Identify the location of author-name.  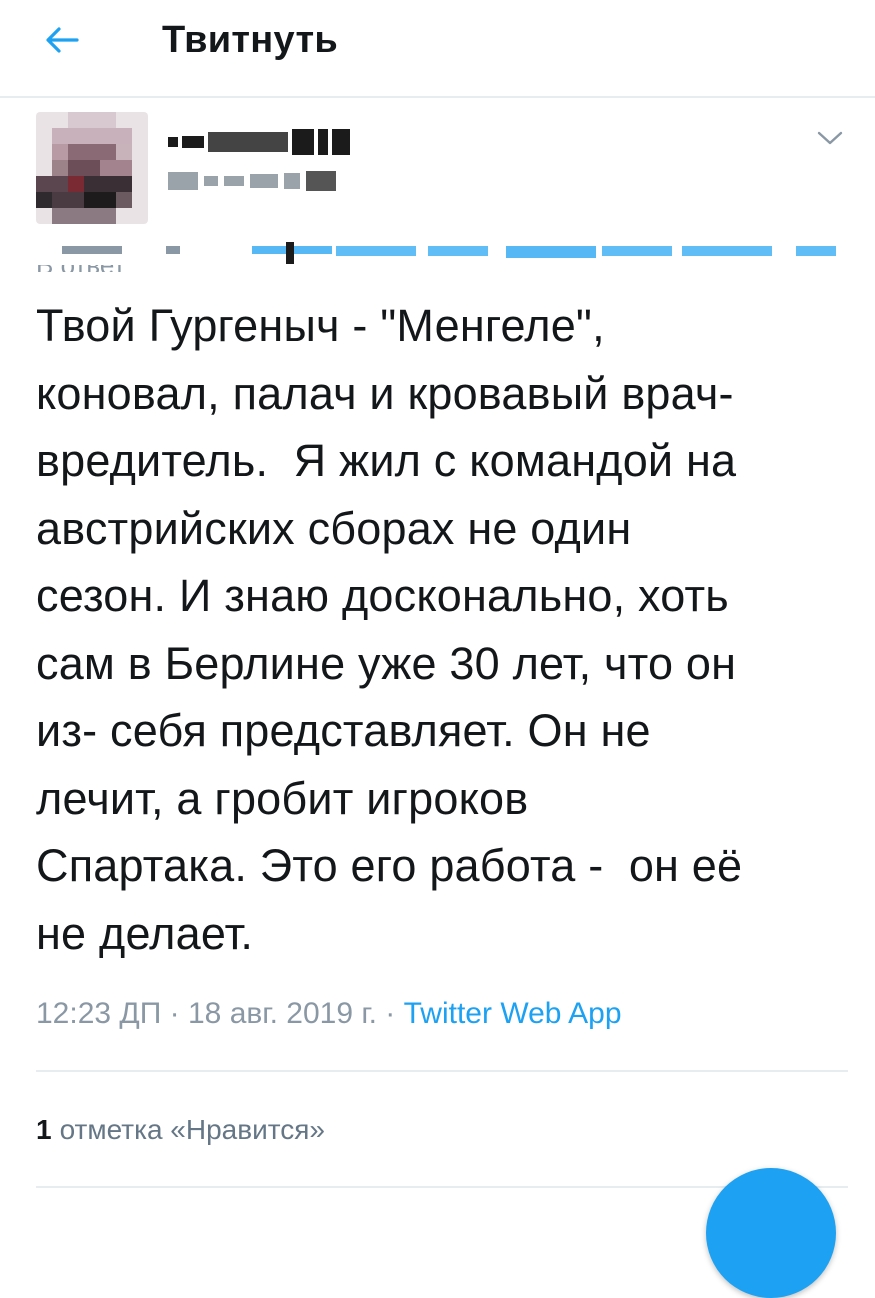
(259, 142).